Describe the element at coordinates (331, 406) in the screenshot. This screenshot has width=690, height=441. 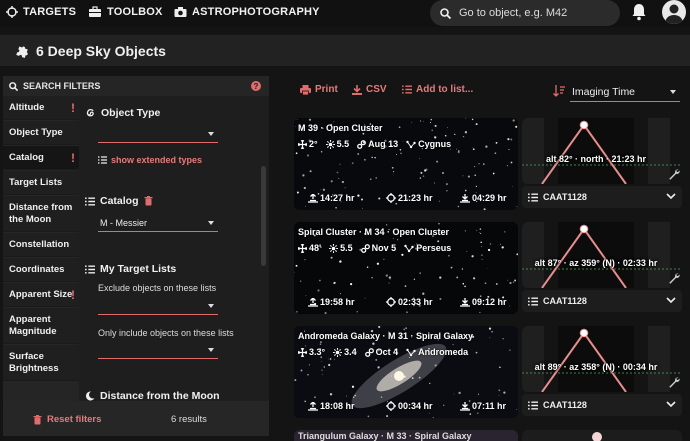
I see `rise-time: 18:08 hr` at that location.